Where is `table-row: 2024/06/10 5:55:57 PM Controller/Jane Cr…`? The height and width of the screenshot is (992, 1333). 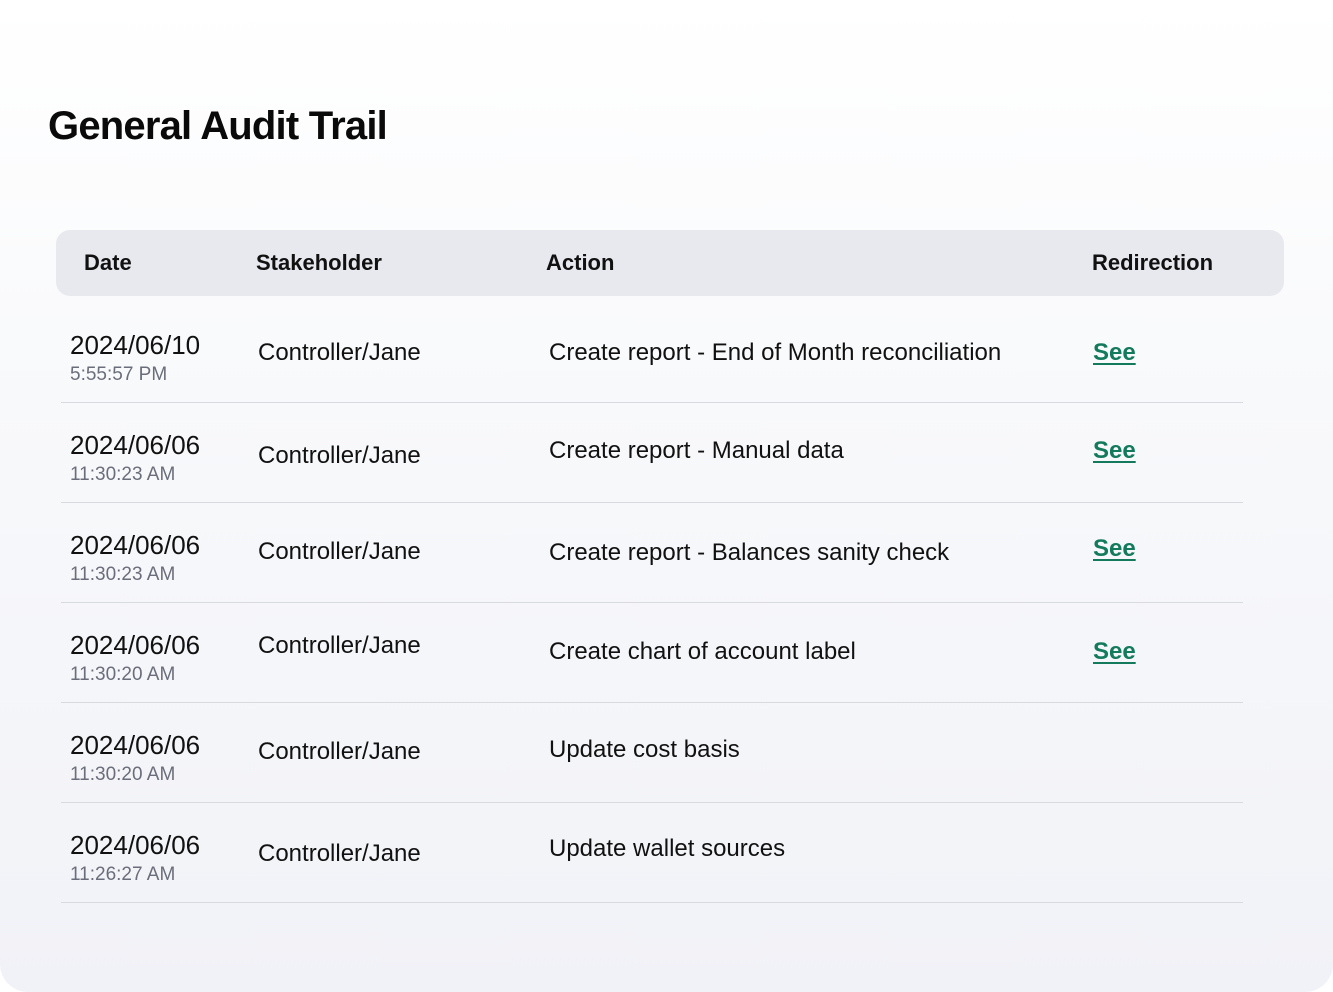
table-row: 2024/06/10 5:55:57 PM Controller/Jane Cr… is located at coordinates (652, 353).